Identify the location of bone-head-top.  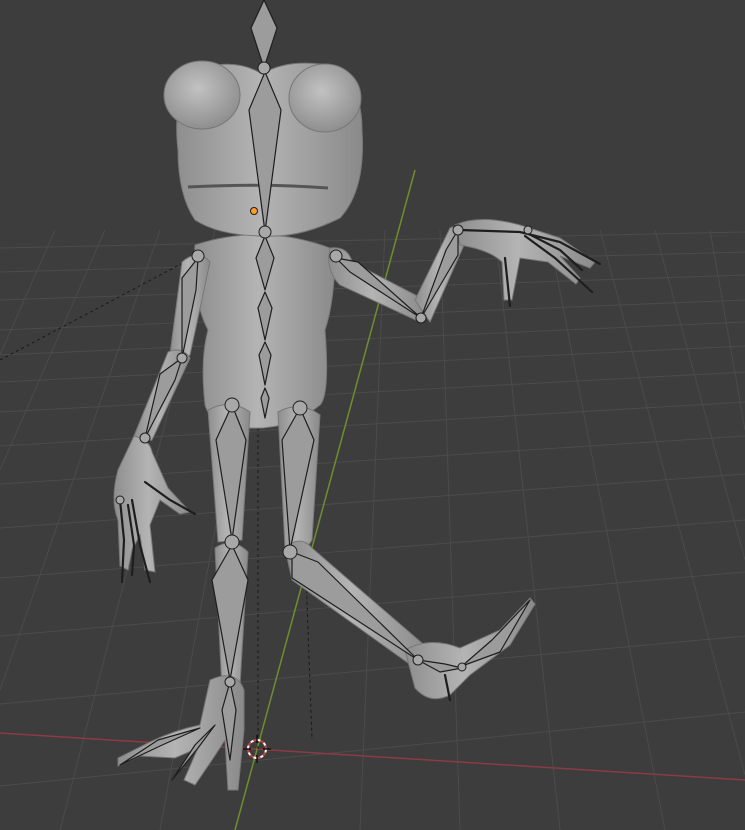
(264, 34).